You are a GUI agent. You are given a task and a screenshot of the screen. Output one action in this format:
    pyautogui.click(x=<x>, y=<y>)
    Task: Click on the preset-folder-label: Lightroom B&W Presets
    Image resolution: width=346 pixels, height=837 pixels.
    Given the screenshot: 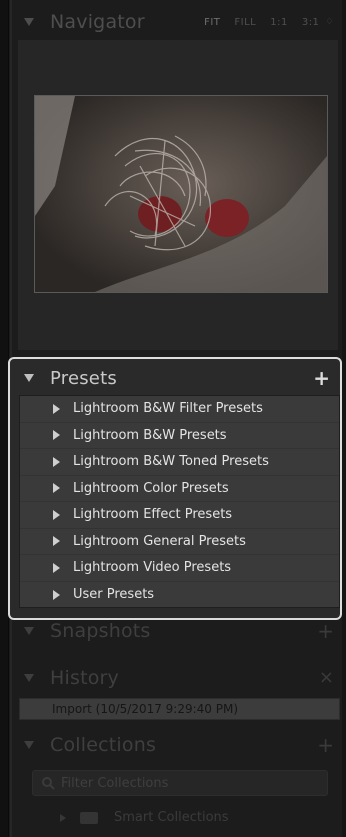 What is the action you would take?
    pyautogui.click(x=150, y=435)
    